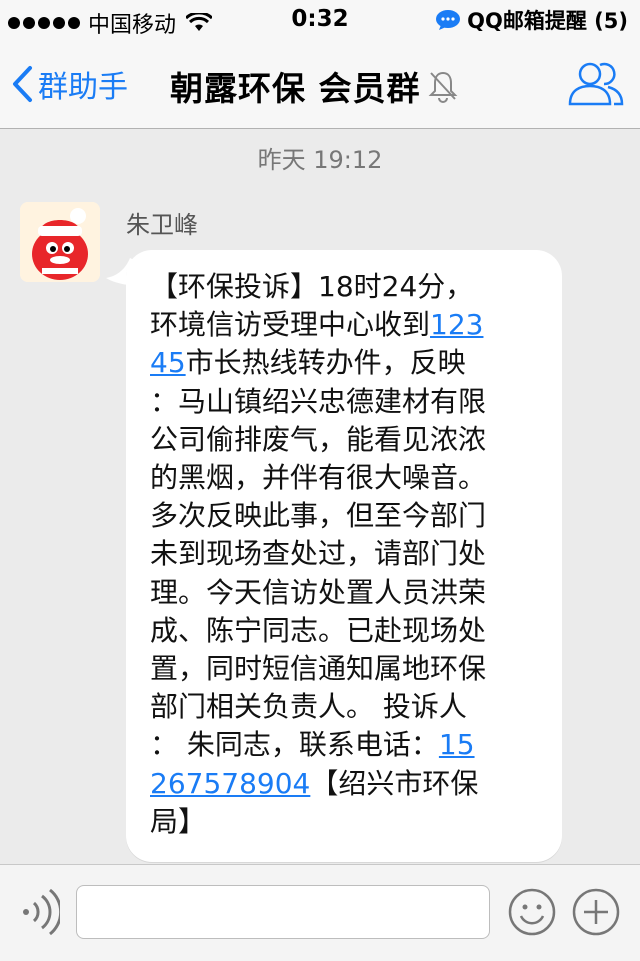 This screenshot has height=961, width=640. I want to click on message-timestamp: 昨天 19:12, so click(320, 160).